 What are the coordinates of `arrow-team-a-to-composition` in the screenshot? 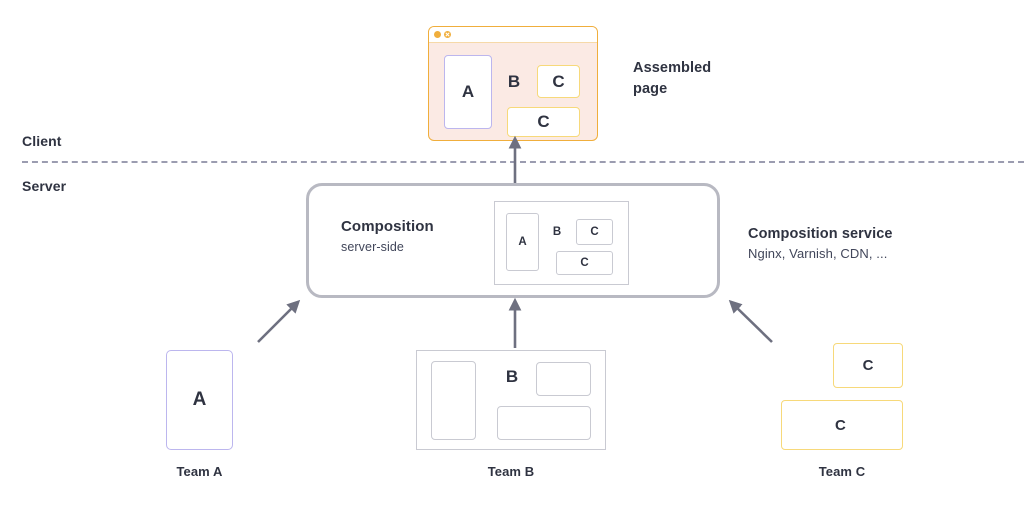 It's located at (279, 321).